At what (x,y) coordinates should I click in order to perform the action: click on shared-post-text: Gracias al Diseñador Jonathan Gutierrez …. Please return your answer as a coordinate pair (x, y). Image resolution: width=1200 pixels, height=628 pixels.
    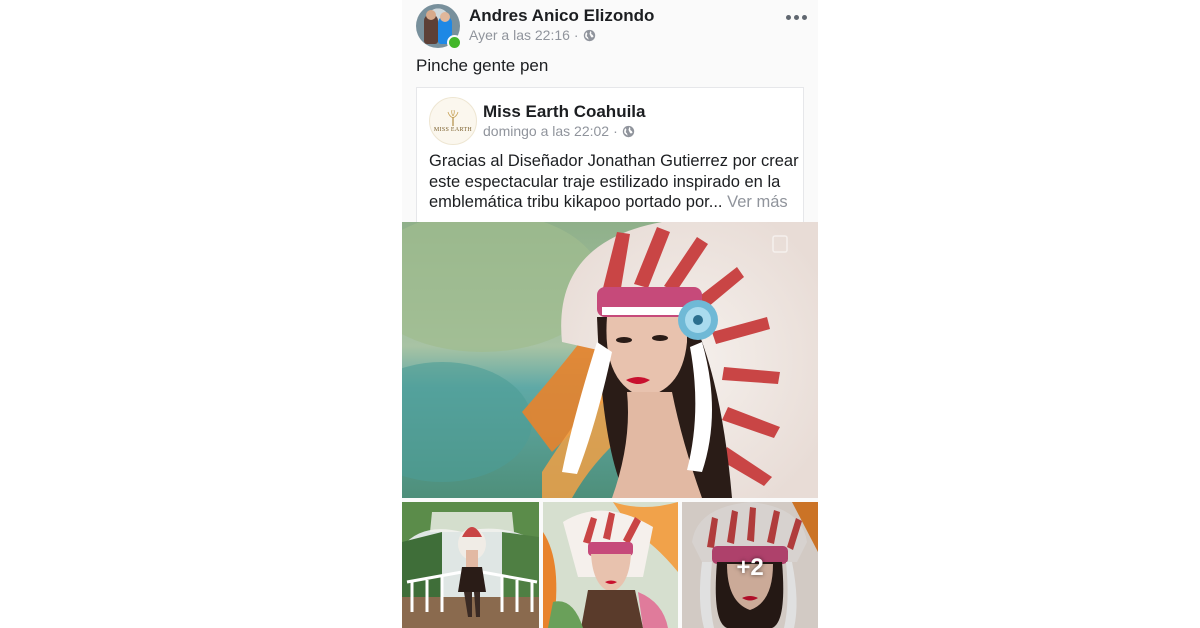
    Looking at the image, I should click on (614, 182).